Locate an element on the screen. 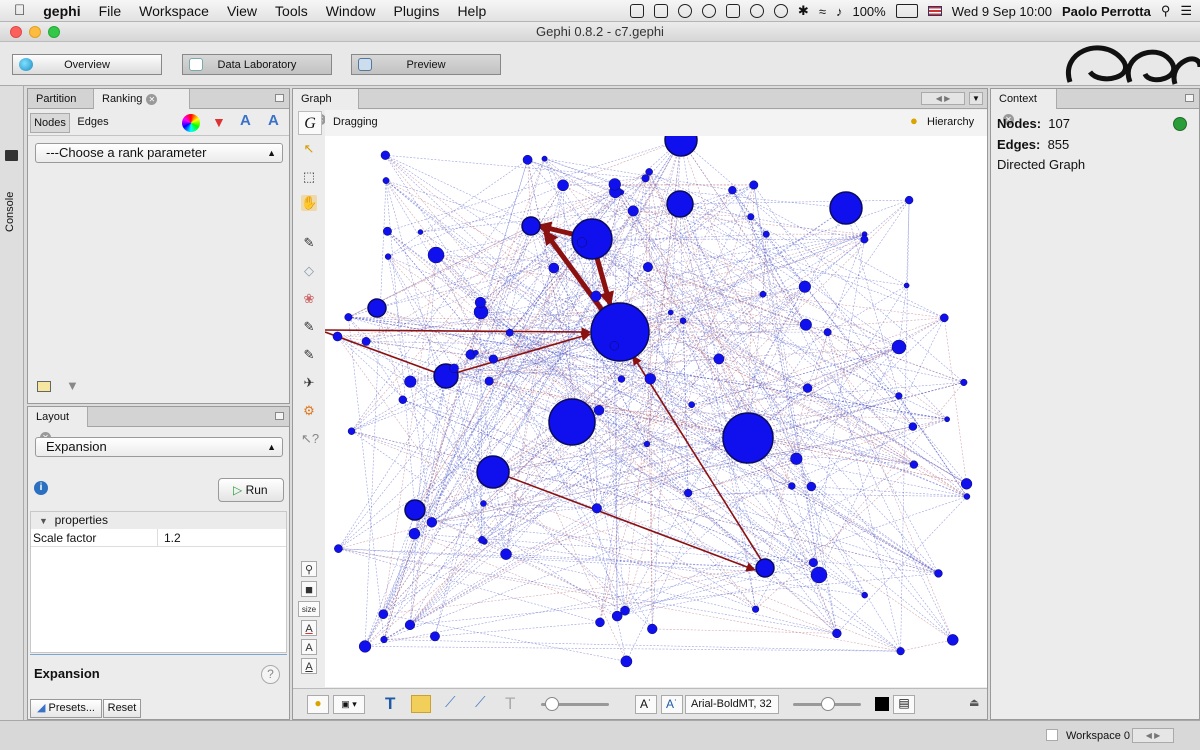 Image resolution: width=1200 pixels, height=750 pixels. info-icon: i is located at coordinates (41, 488).